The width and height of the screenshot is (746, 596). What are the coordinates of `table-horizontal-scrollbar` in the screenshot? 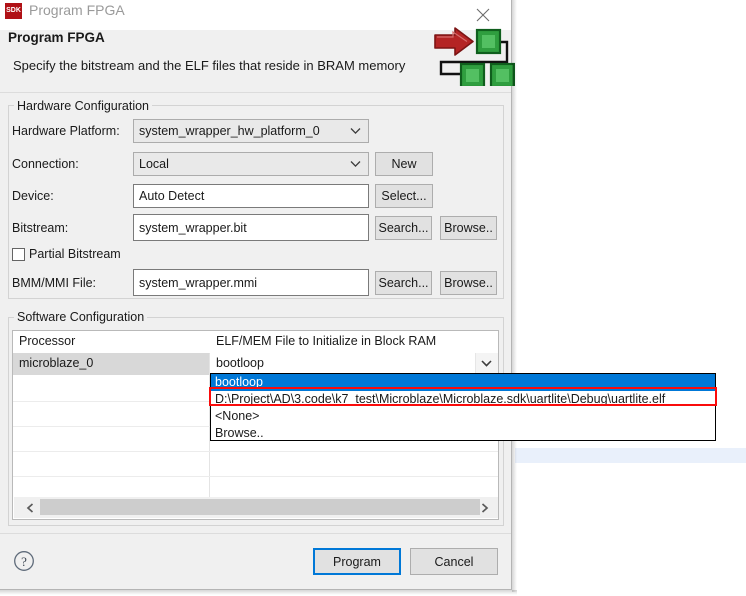 It's located at (256, 507).